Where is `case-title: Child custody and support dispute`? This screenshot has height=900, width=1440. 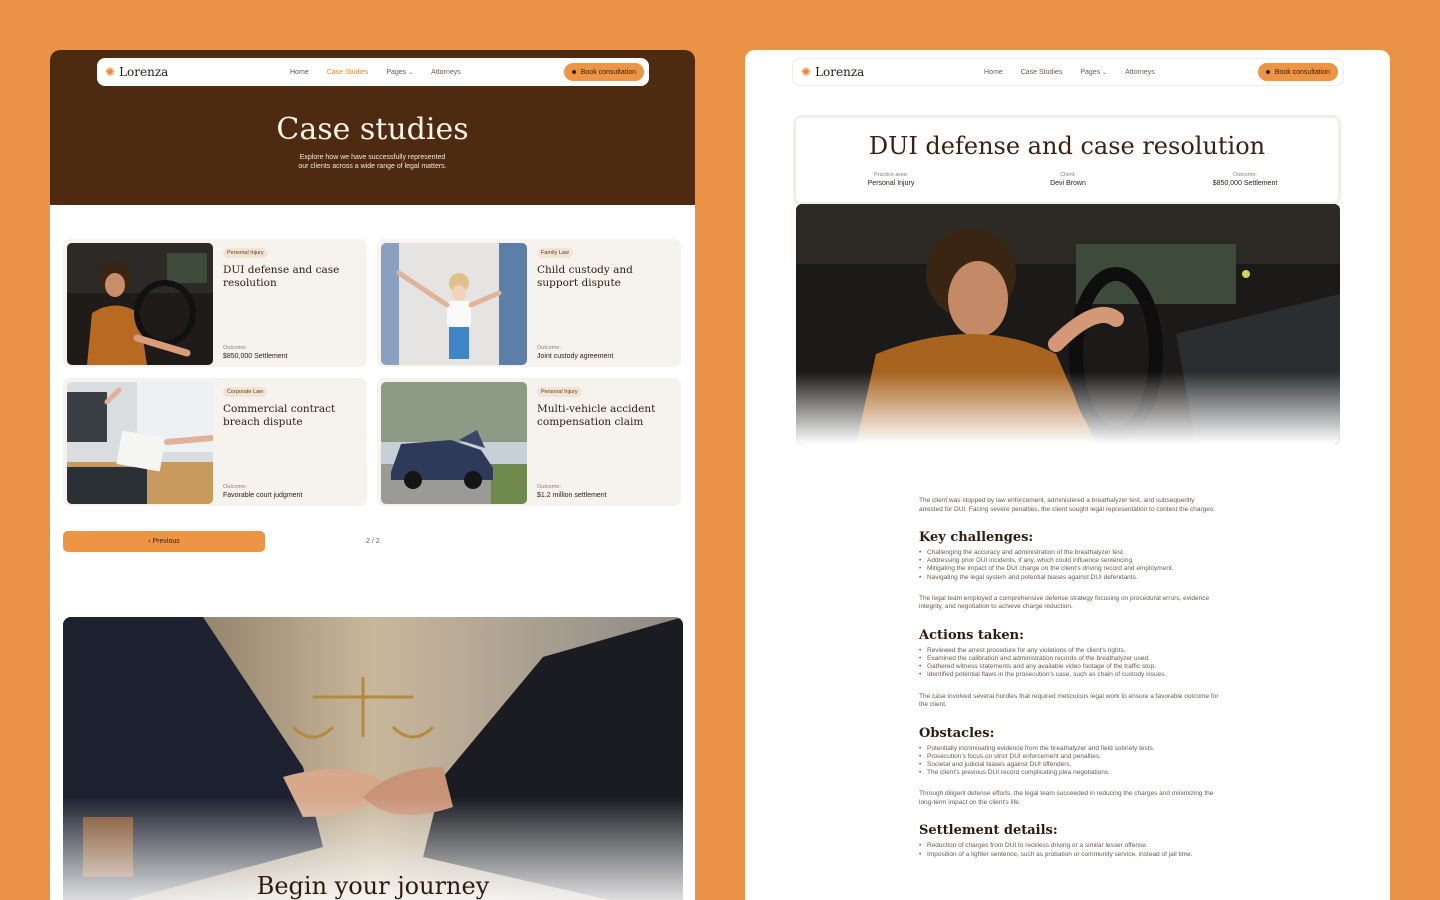
case-title: Child custody and support dispute is located at coordinates (607, 277).